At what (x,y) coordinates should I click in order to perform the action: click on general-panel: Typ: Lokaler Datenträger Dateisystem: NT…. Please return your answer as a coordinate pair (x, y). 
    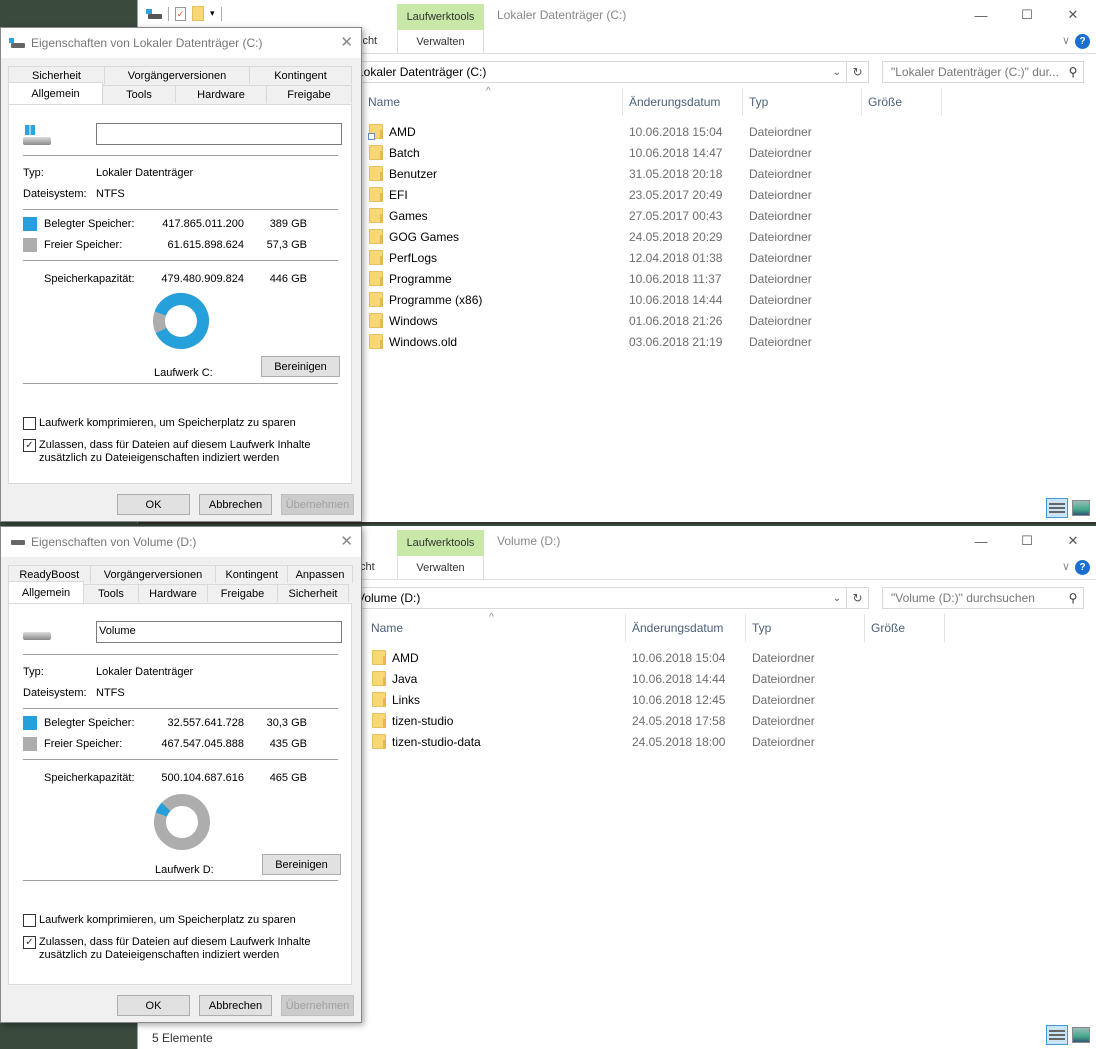
    Looking at the image, I should click on (180, 294).